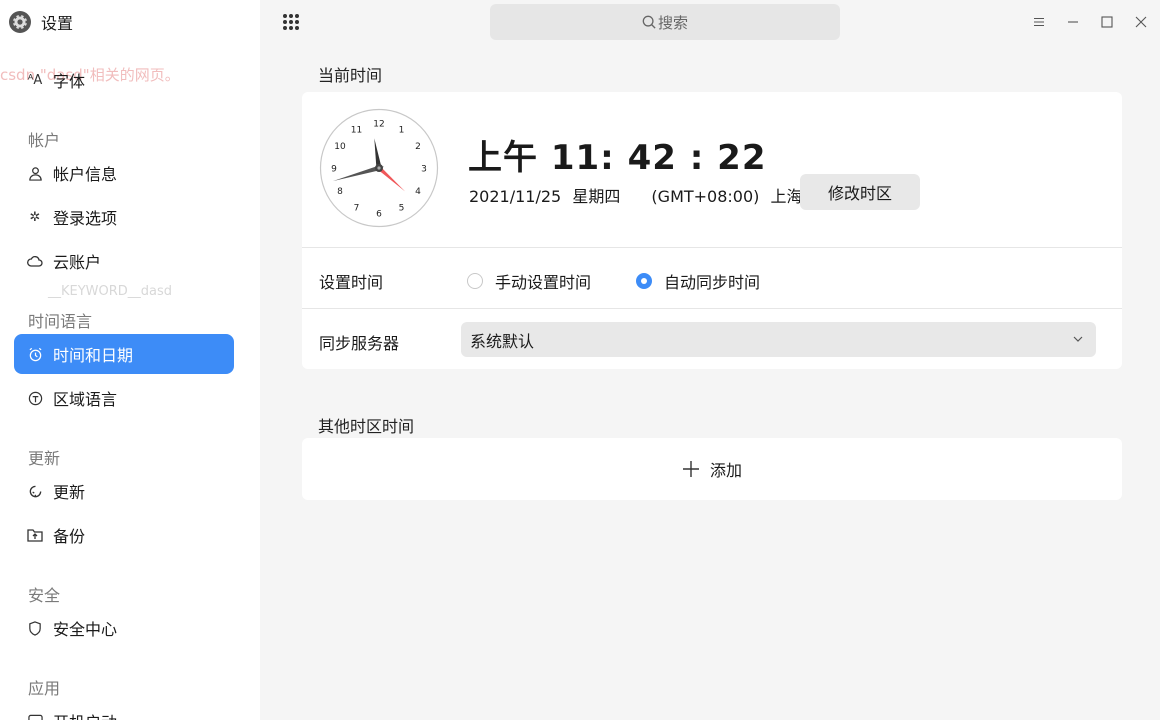 This screenshot has height=720, width=1160. Describe the element at coordinates (57, 23) in the screenshot. I see `app-title: 设置` at that location.